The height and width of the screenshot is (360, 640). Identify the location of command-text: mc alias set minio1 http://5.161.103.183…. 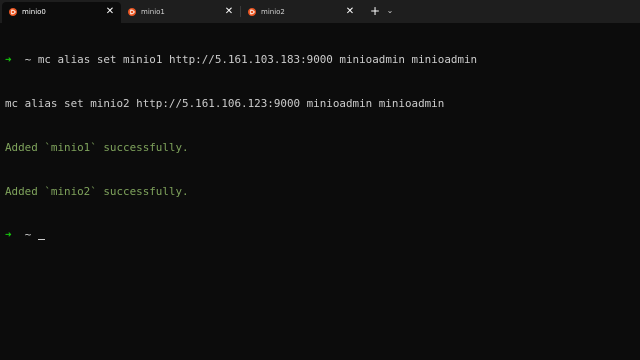
(257, 60).